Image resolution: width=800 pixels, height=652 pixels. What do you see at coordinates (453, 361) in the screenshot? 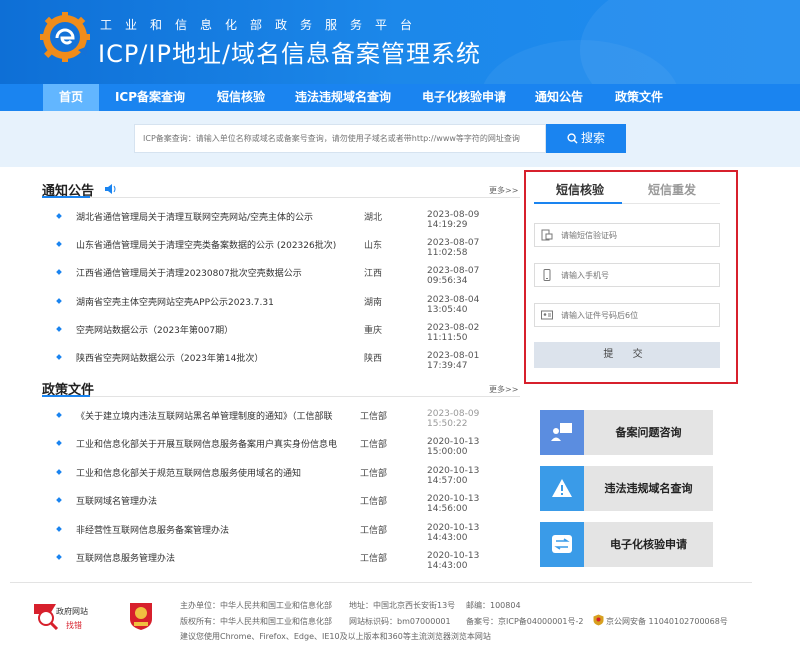
I see `notice-date: 2023-08-01 17:39:47` at bounding box center [453, 361].